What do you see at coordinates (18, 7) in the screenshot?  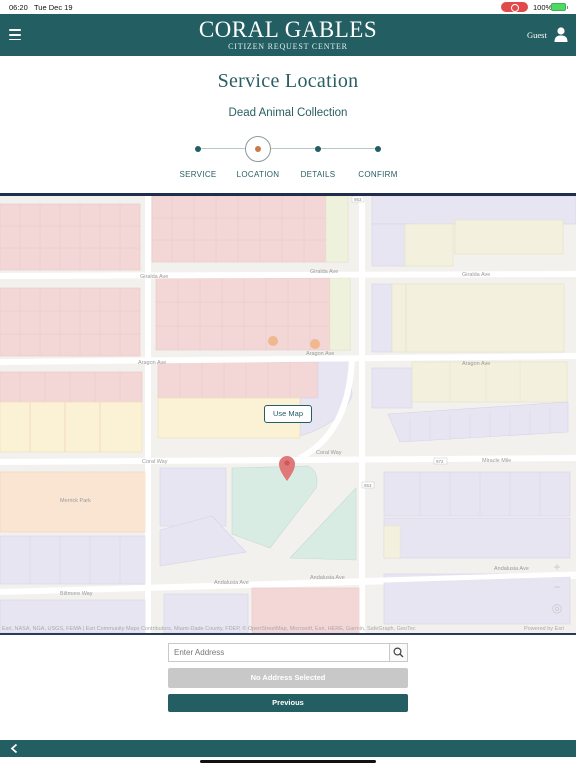 I see `status-time: 06:20` at bounding box center [18, 7].